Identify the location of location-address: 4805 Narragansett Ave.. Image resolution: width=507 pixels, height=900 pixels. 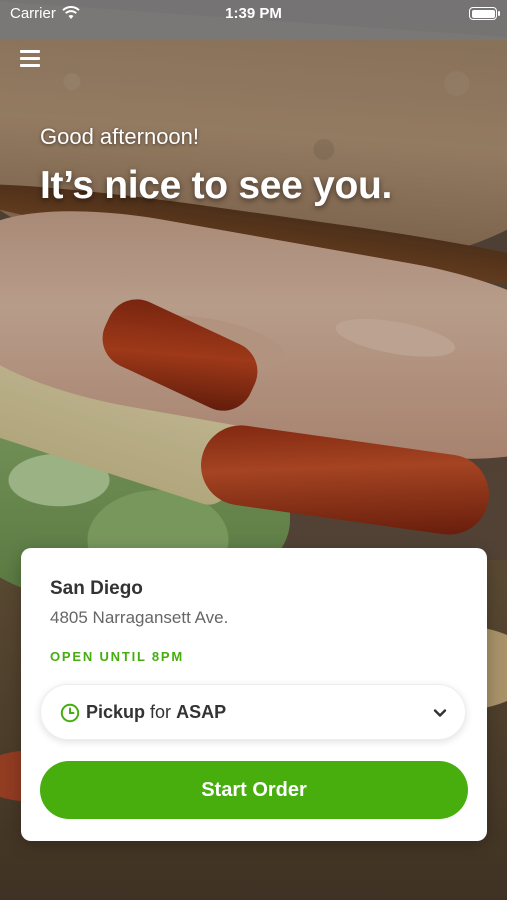
(139, 617).